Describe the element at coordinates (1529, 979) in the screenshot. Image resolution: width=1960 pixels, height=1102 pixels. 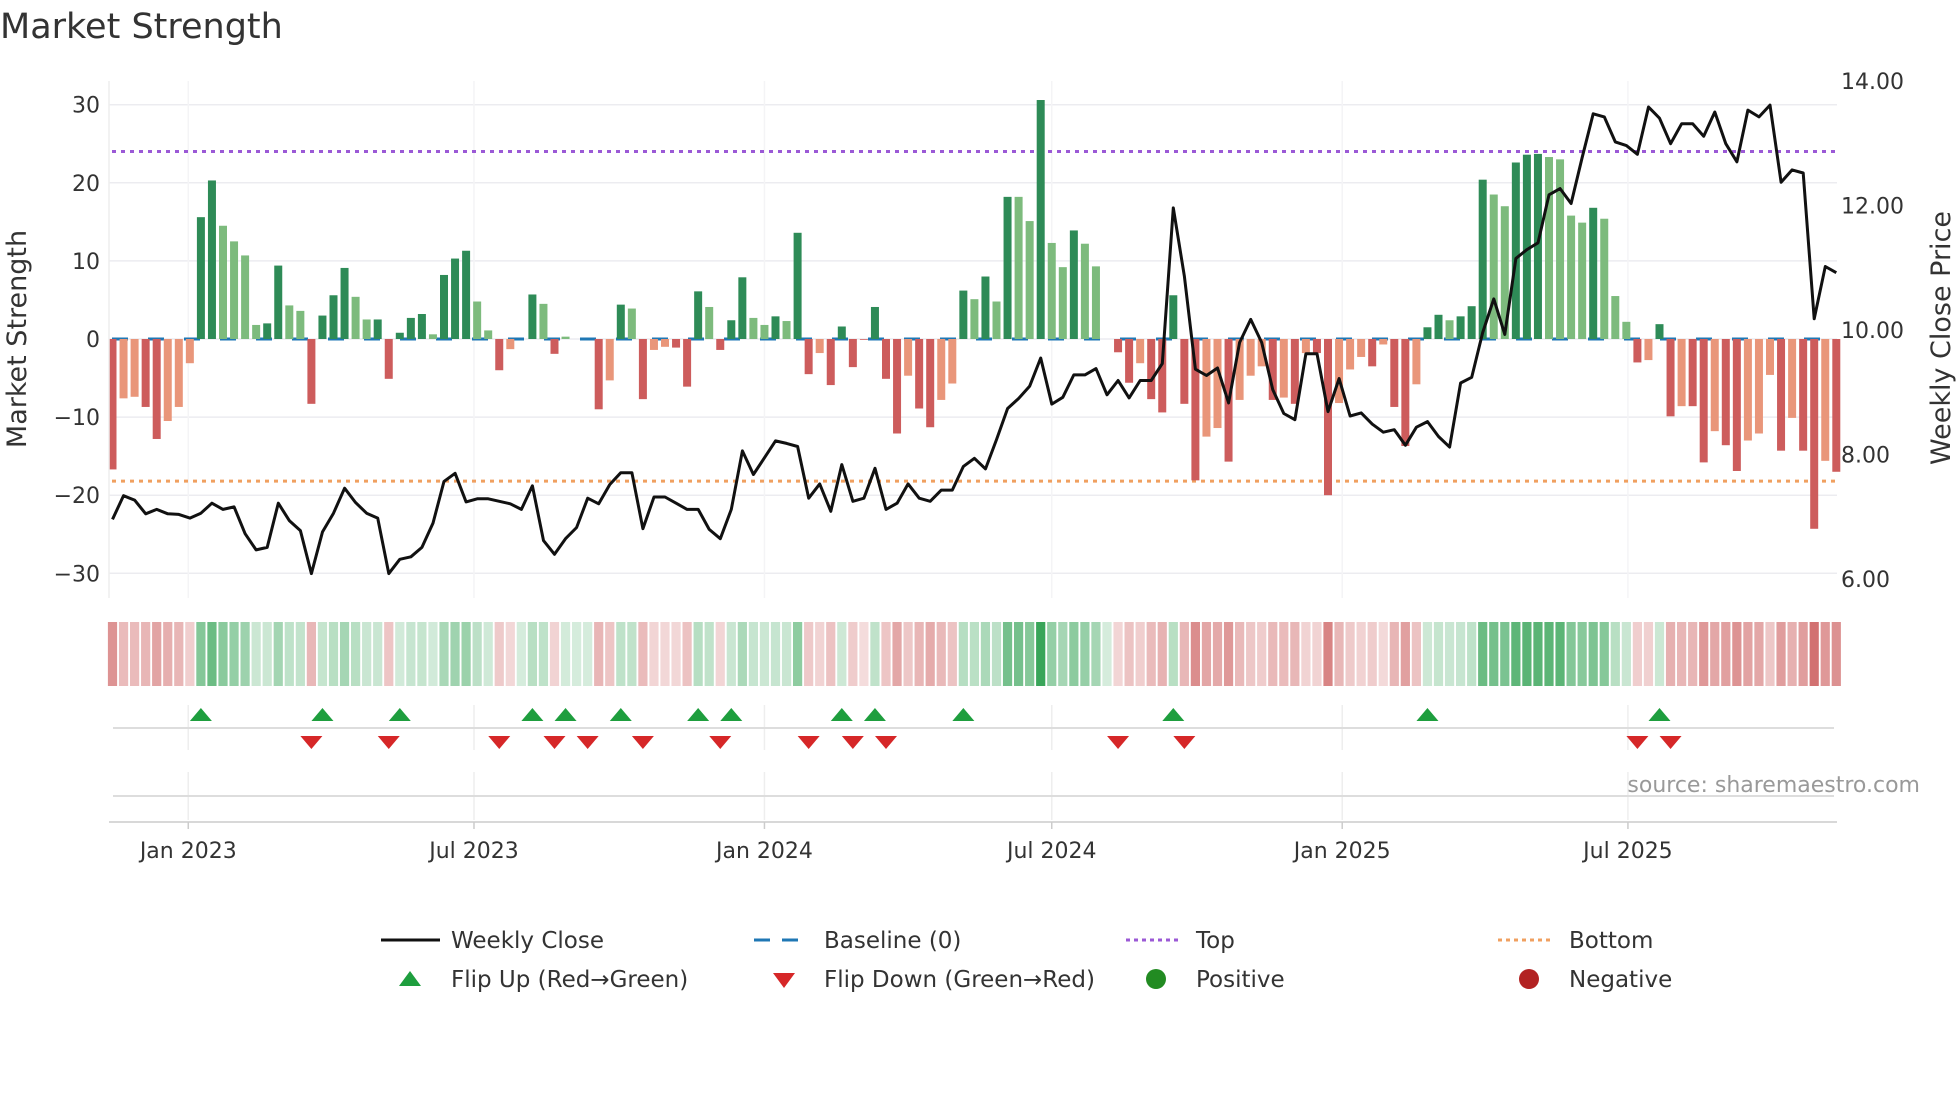
I see `negative-dot-icon` at that location.